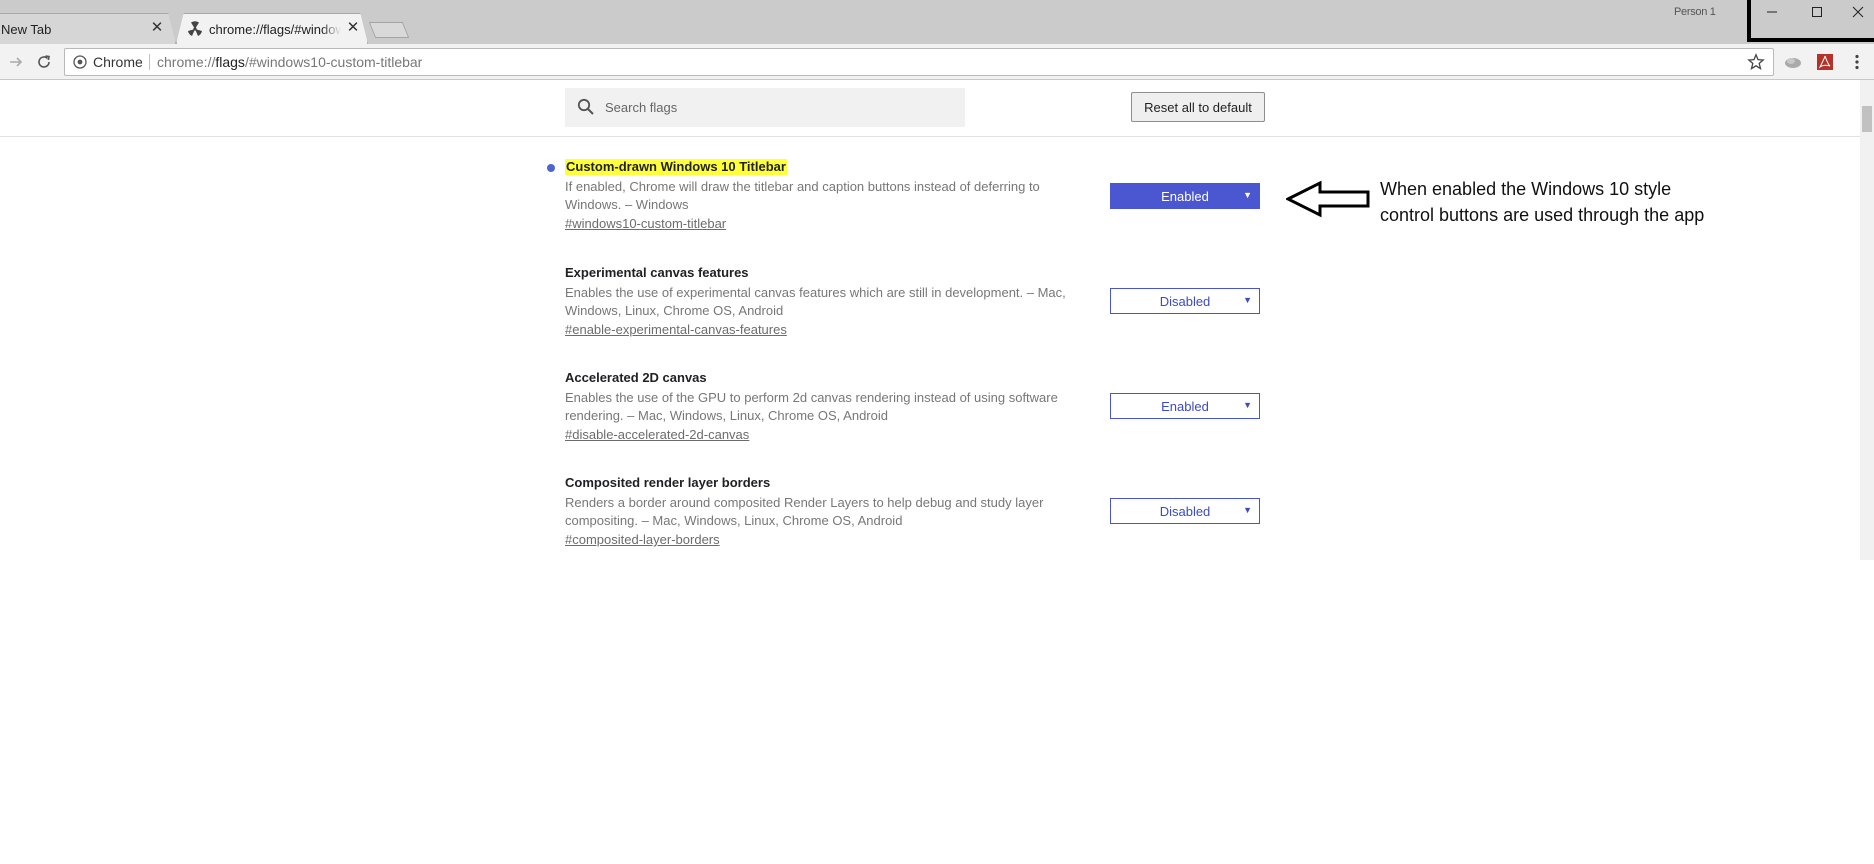 This screenshot has height=864, width=1874. I want to click on maximize-icon, so click(1817, 12).